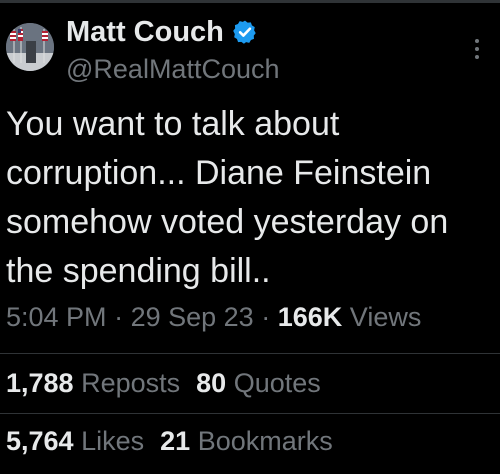 Image resolution: width=500 pixels, height=474 pixels. What do you see at coordinates (131, 383) in the screenshot?
I see `reposts-label: Reposts` at bounding box center [131, 383].